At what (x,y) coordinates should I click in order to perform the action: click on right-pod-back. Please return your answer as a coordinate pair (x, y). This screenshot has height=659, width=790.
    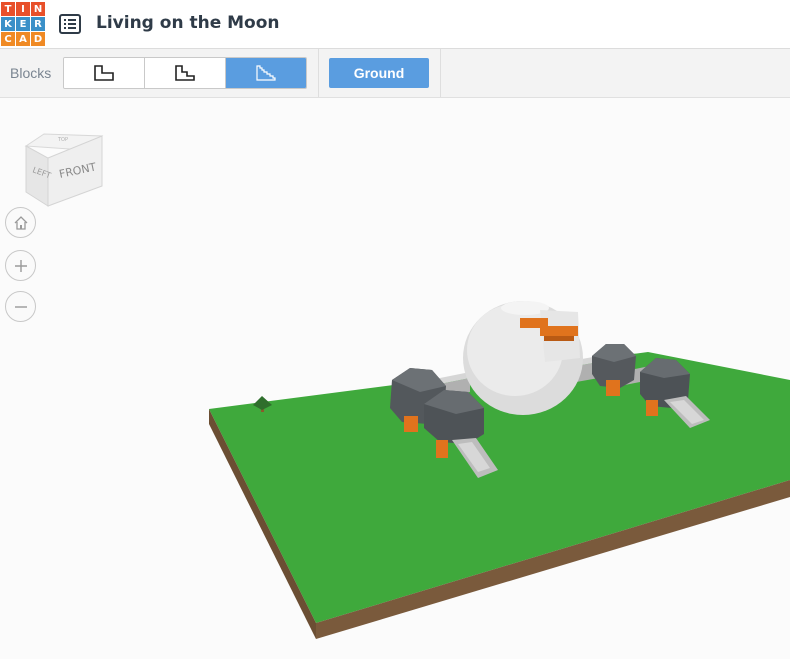
    Looking at the image, I should click on (614, 370).